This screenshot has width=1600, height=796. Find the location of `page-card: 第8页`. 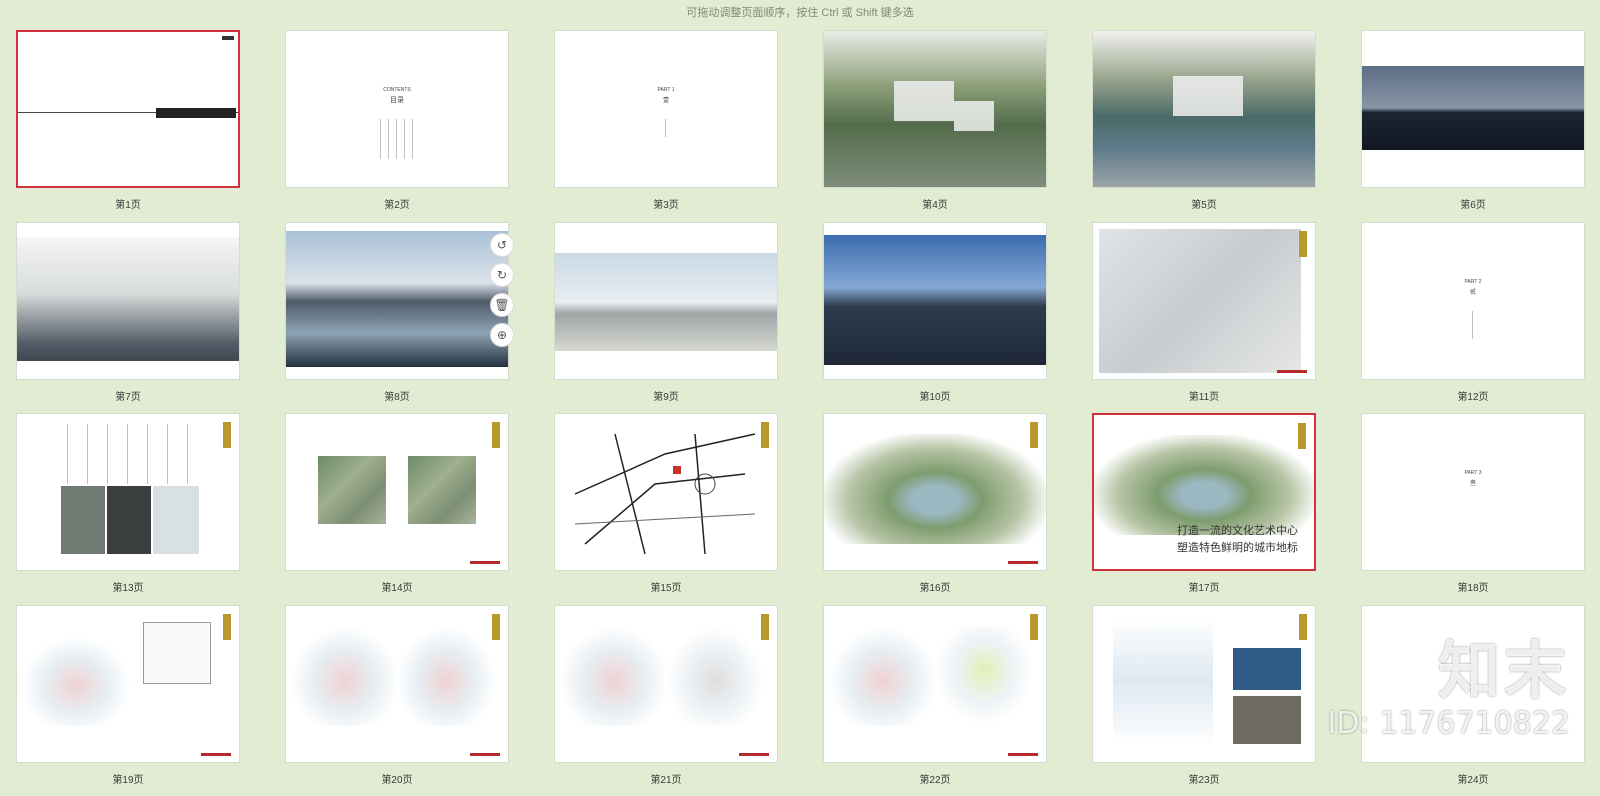

page-card: 第8页 is located at coordinates (397, 318).